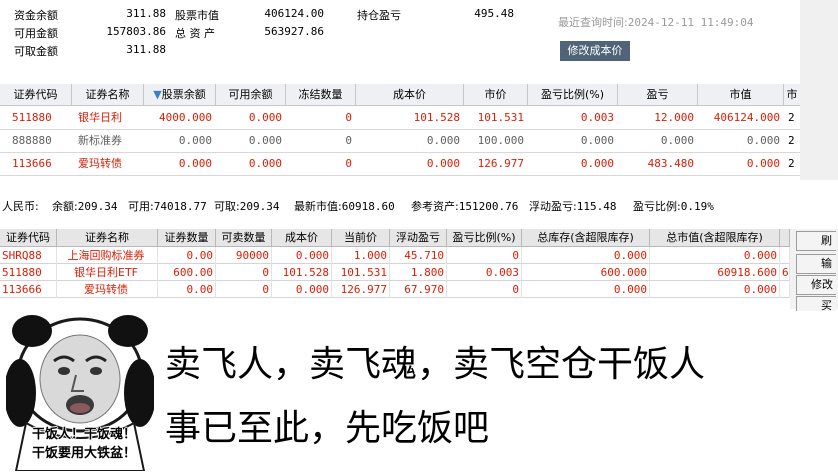  What do you see at coordinates (741, 95) in the screenshot?
I see `col-header-value: 市值` at bounding box center [741, 95].